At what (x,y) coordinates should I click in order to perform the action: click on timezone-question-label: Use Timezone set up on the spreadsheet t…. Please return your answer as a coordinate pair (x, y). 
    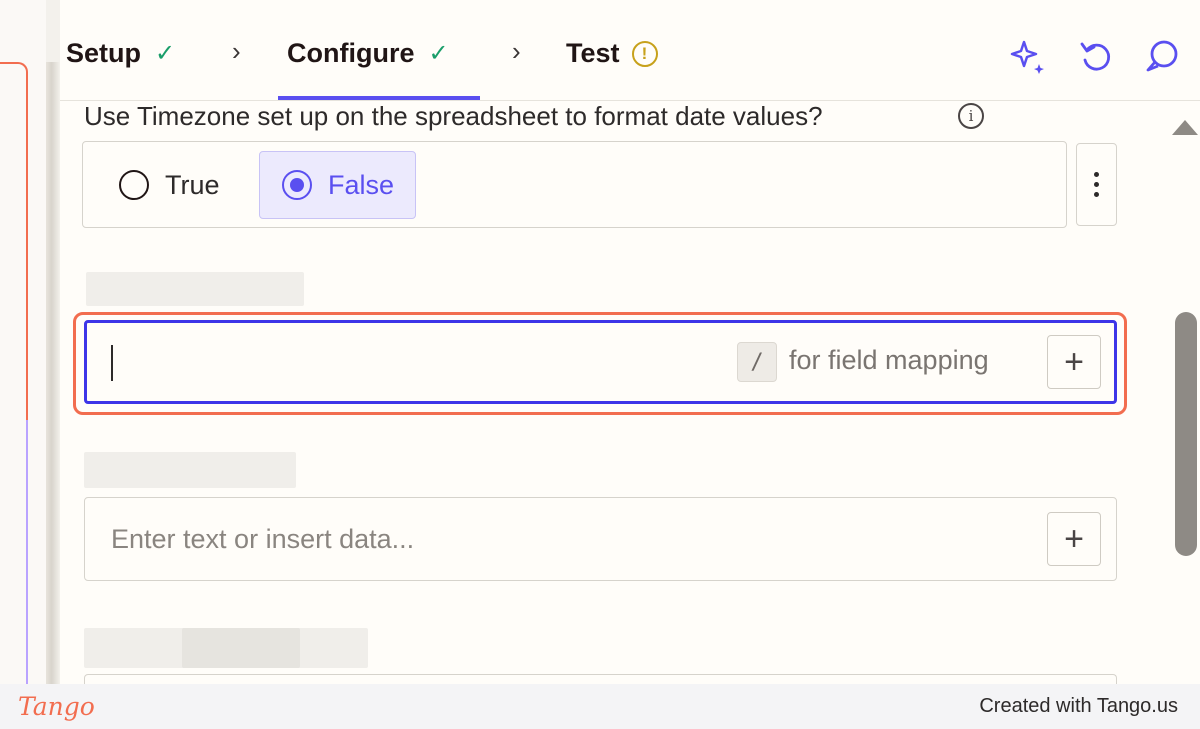
    Looking at the image, I should click on (453, 116).